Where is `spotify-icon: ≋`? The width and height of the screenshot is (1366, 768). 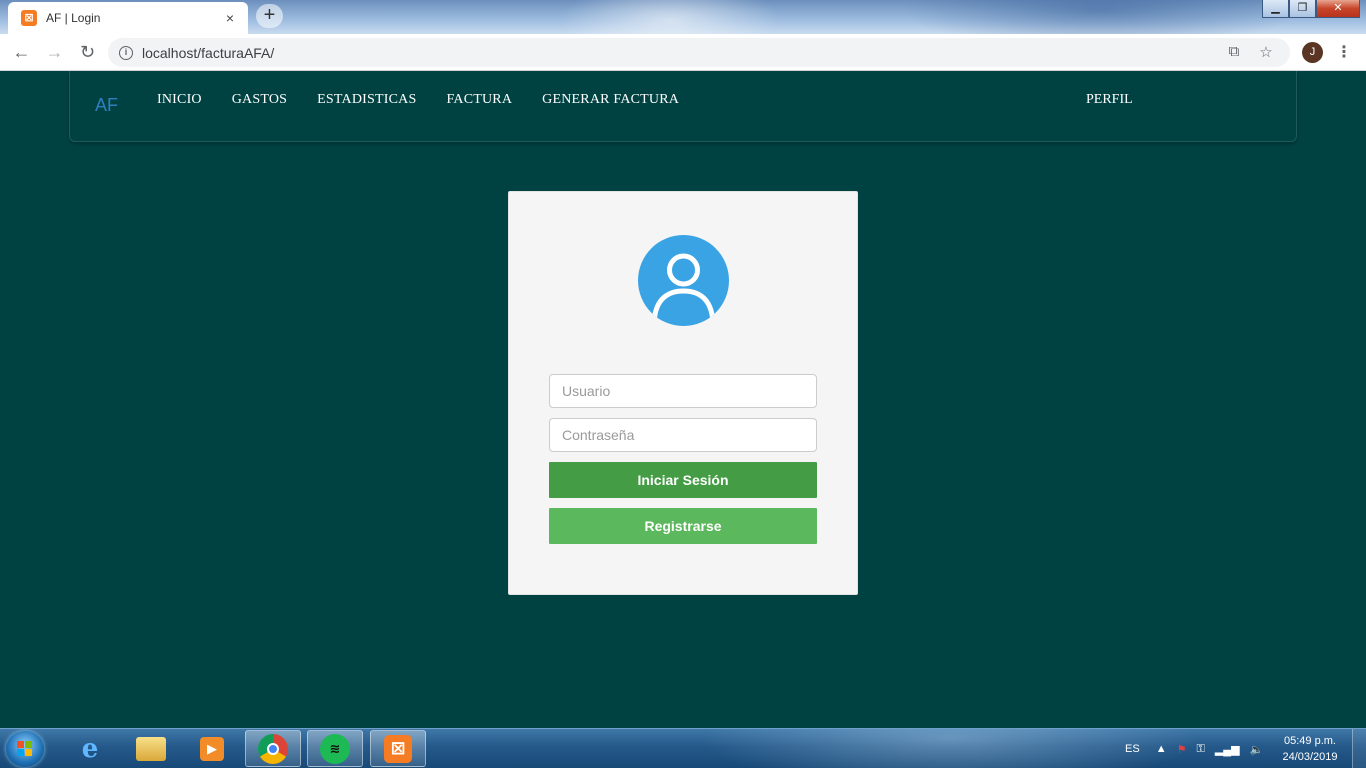
spotify-icon: ≋ is located at coordinates (335, 748).